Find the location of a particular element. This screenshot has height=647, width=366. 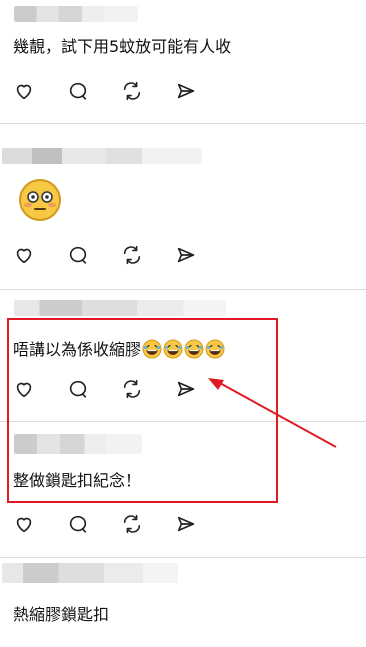

flushed-face-emoji is located at coordinates (40, 200).